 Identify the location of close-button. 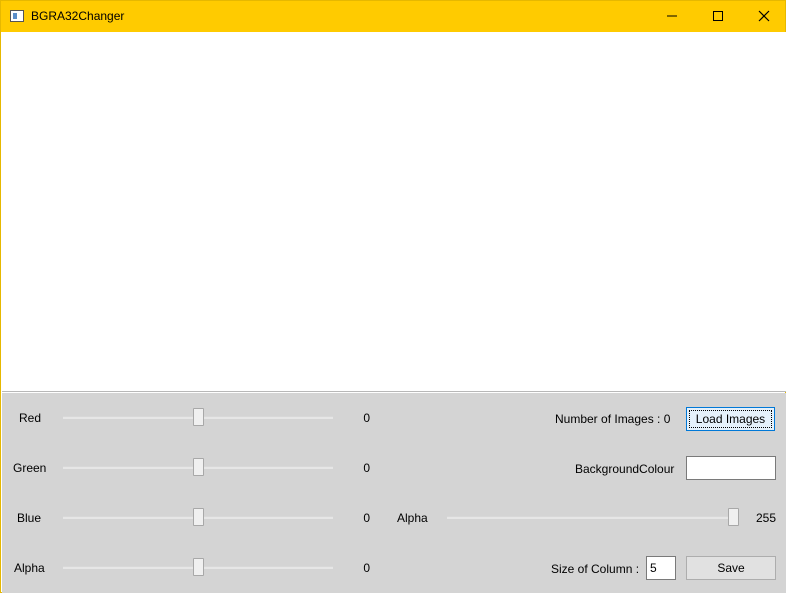
(763, 16).